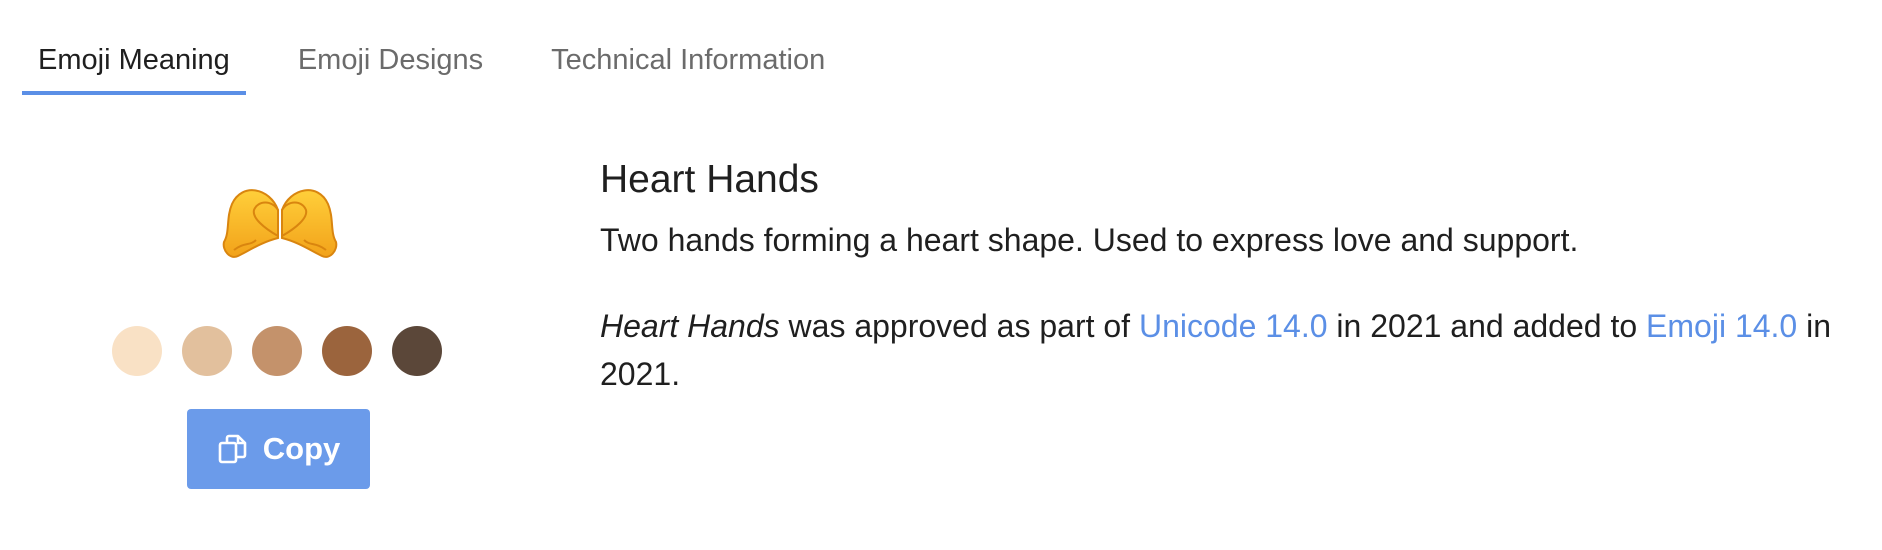  I want to click on skin-tone-dark, so click(417, 351).